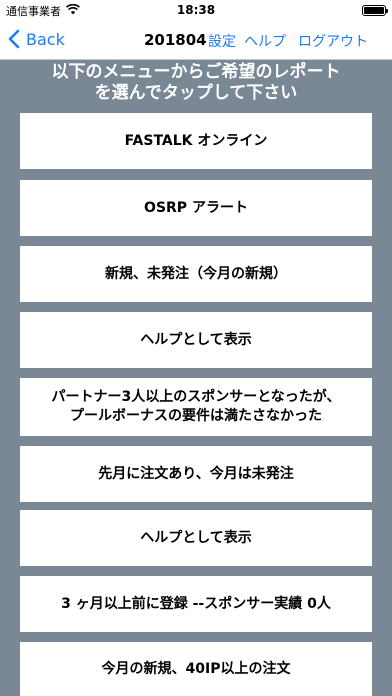 The width and height of the screenshot is (392, 696). I want to click on battery-icon, so click(375, 10).